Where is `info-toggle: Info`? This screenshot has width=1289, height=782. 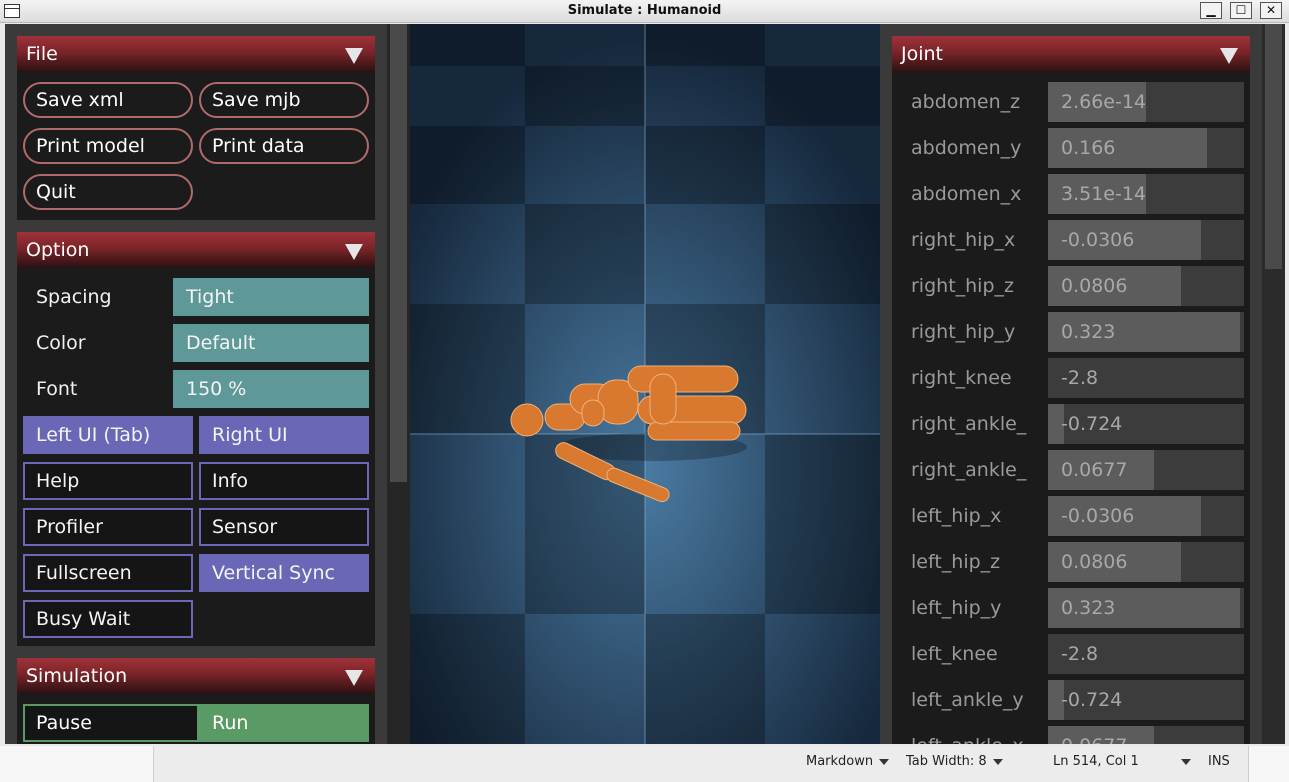 info-toggle: Info is located at coordinates (284, 481).